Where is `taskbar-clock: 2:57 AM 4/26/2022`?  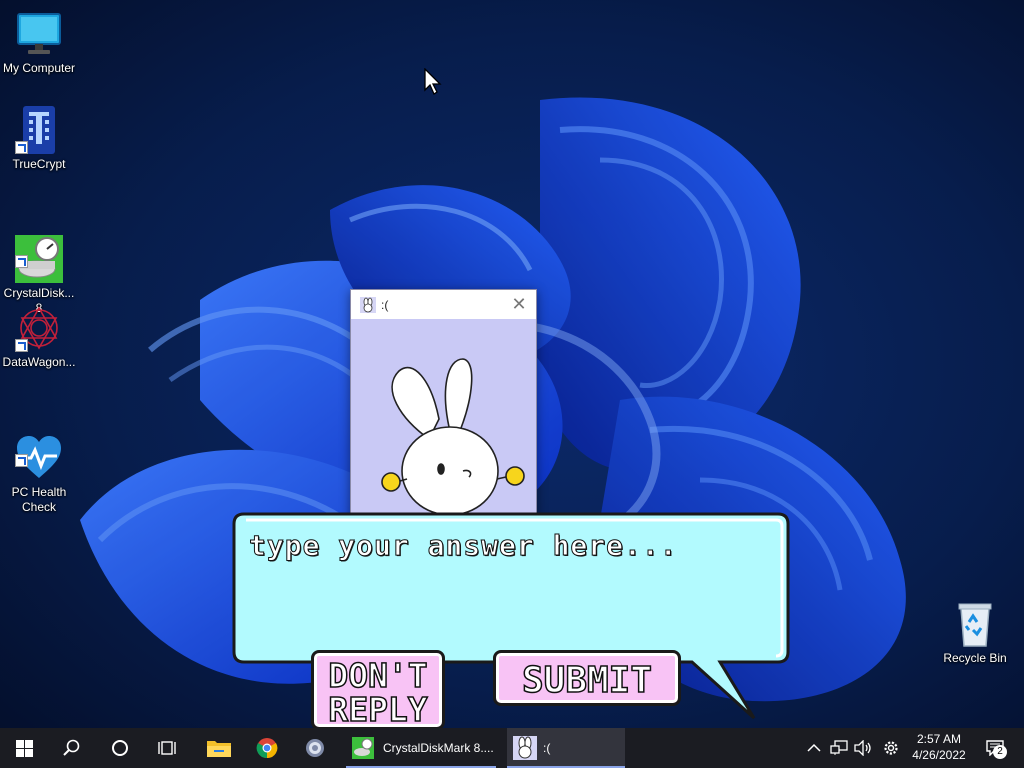 taskbar-clock: 2:57 AM 4/26/2022 is located at coordinates (939, 747).